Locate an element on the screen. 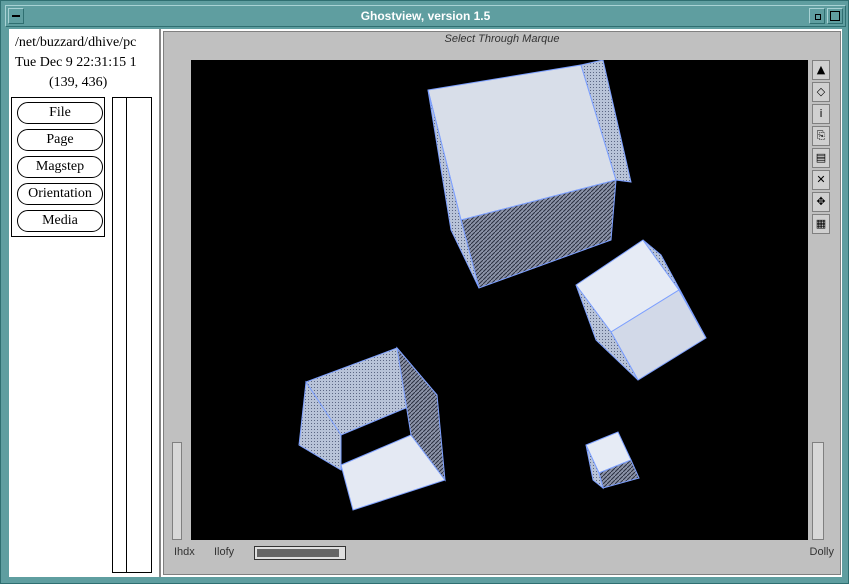 This screenshot has height=584, width=849. media-button: Media is located at coordinates (60, 221).